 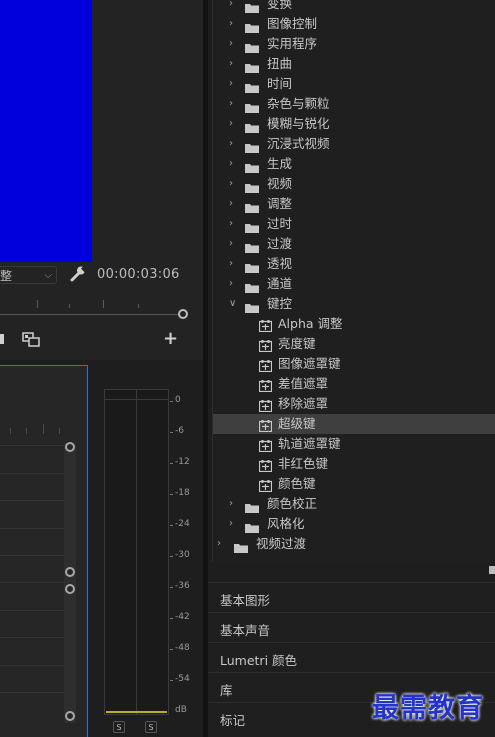 I want to click on panel-label: 标记, so click(x=233, y=720).